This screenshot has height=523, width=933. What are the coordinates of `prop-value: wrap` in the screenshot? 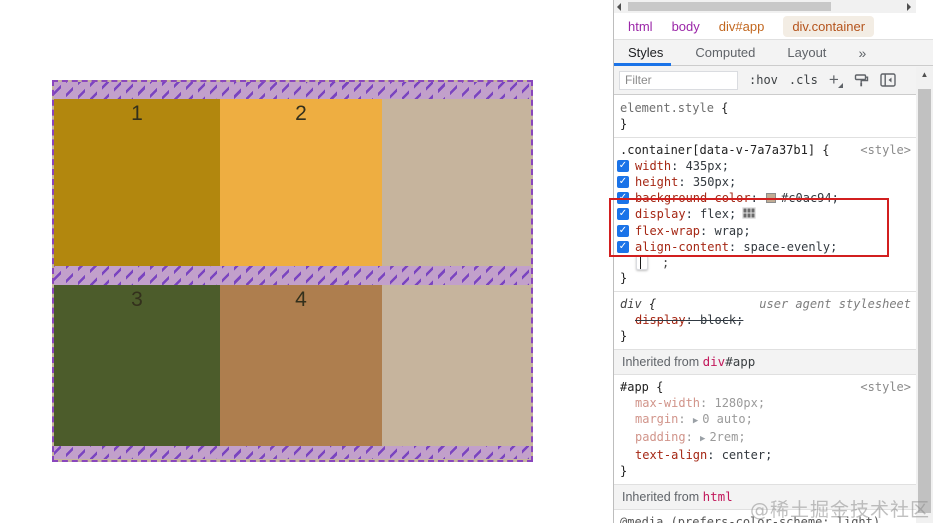 It's located at (728, 231).